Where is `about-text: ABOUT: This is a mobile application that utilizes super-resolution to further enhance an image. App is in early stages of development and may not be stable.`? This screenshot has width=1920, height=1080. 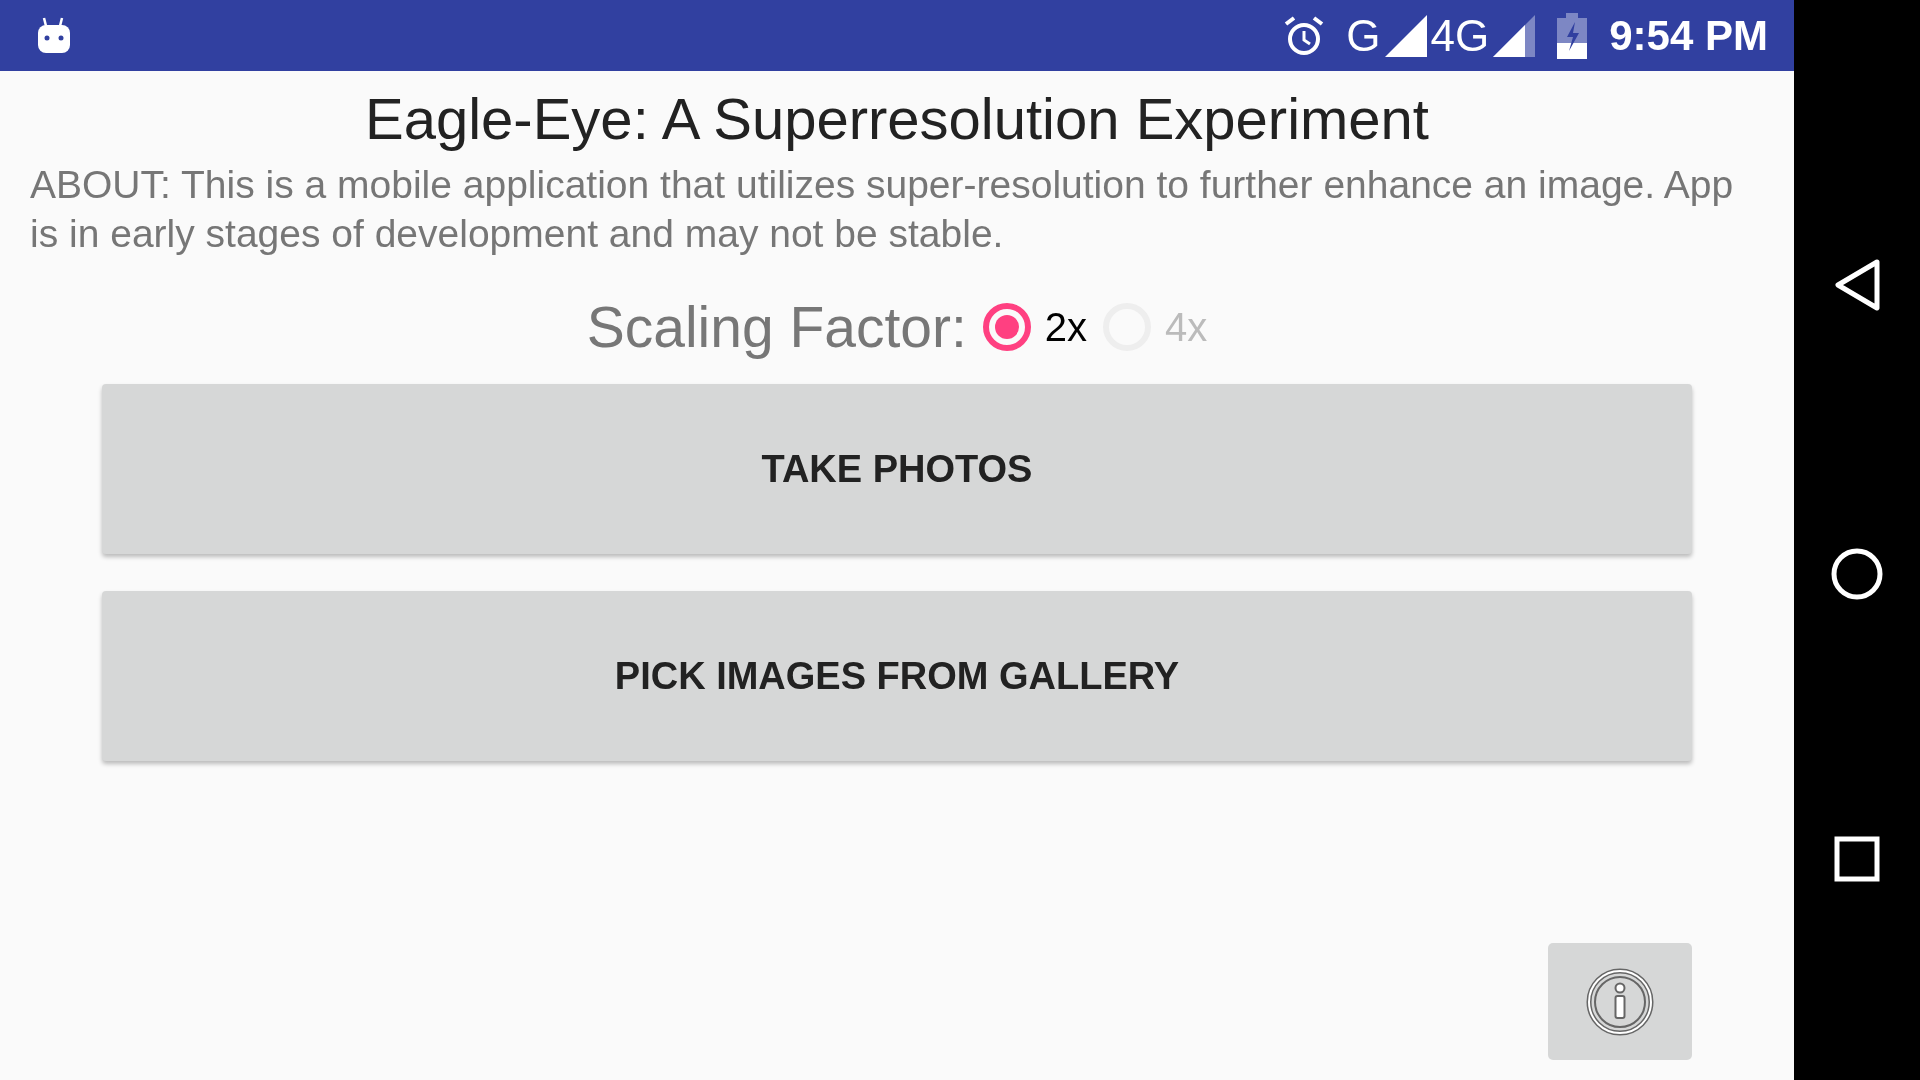 about-text: ABOUT: This is a mobile application that utilizes super-resolution to further enhance an image. App is in early stages of development and may not be stable. is located at coordinates (882, 209).